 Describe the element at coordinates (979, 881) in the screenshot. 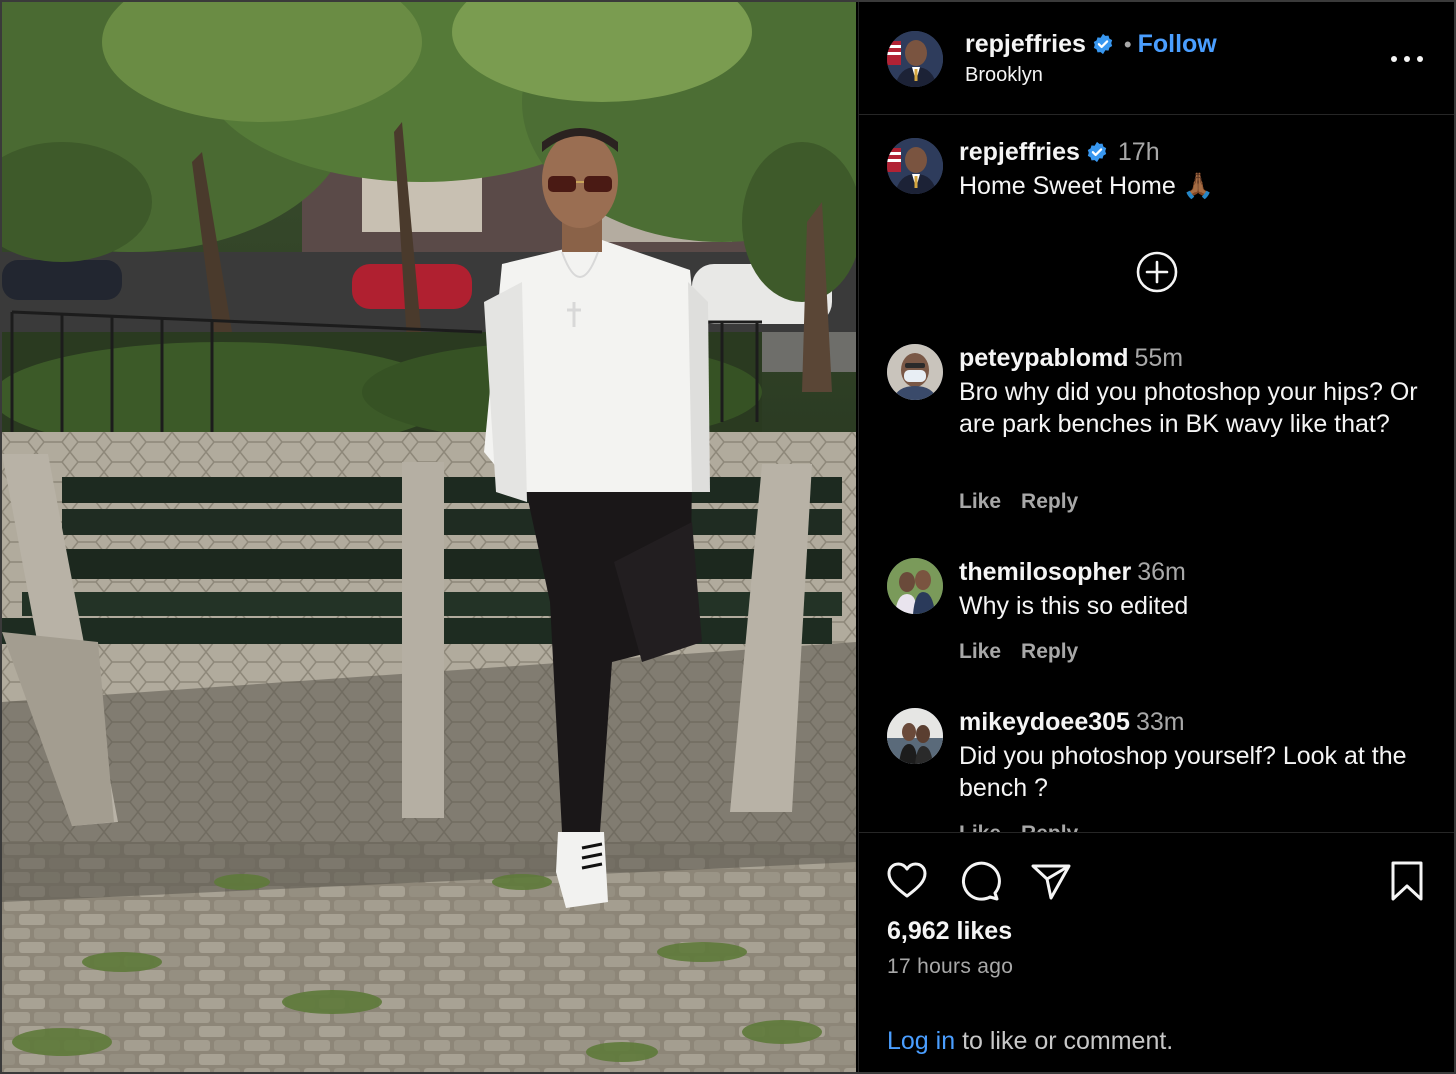

I see `comment-icon` at that location.